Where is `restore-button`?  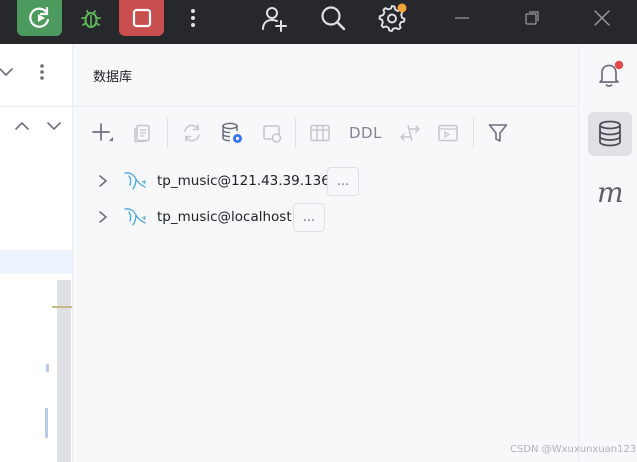
restore-button is located at coordinates (532, 18).